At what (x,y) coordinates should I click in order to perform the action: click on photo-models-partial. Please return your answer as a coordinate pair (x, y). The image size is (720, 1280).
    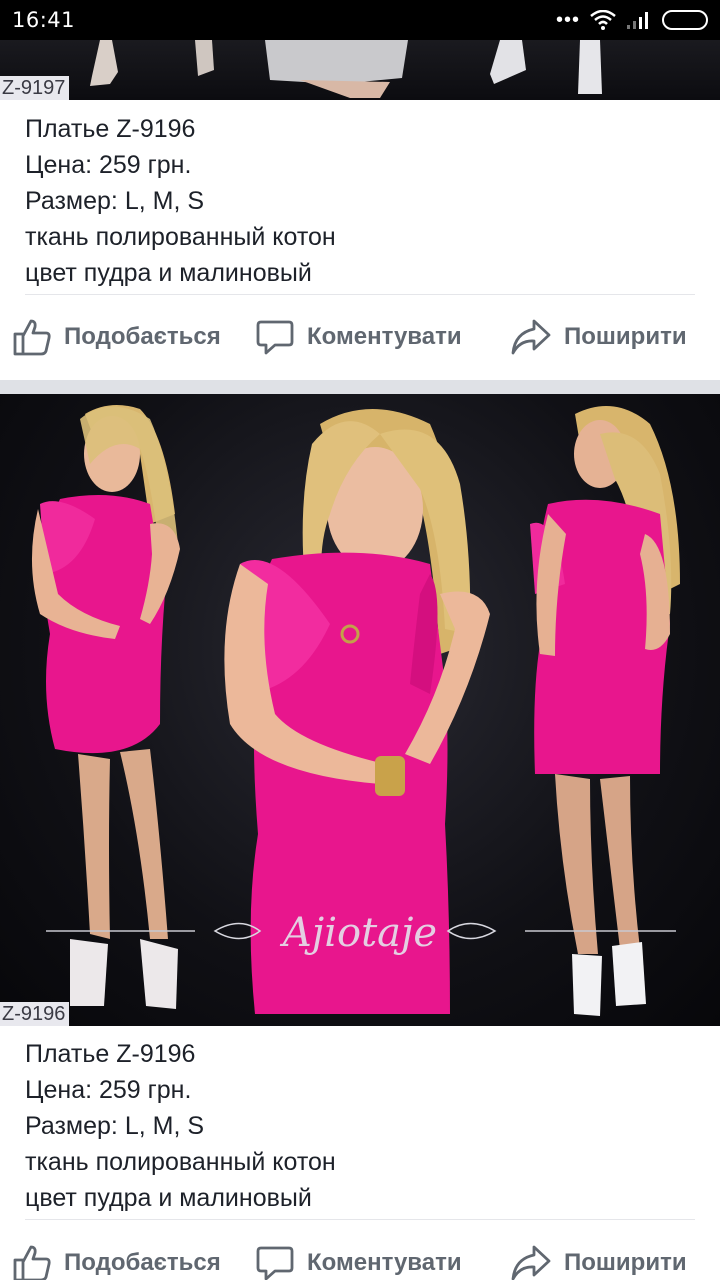
    Looking at the image, I should click on (346, 69).